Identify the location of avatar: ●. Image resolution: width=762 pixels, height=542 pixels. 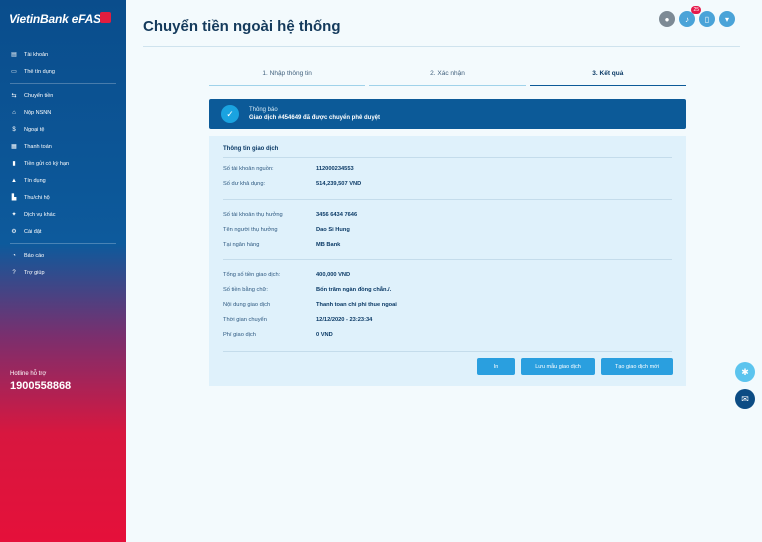
(667, 19).